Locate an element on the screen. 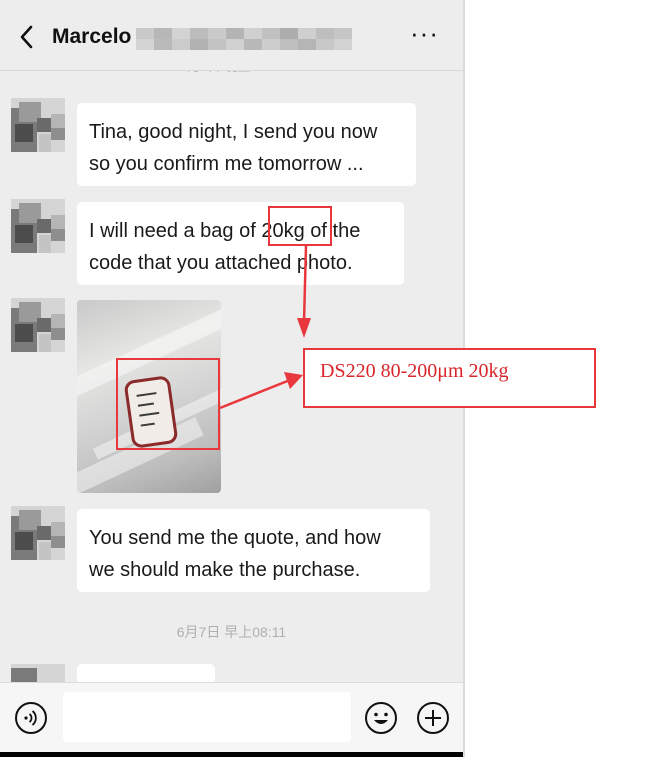 Image resolution: width=650 pixels, height=757 pixels. message-line: code that you attached photo. is located at coordinates (221, 263).